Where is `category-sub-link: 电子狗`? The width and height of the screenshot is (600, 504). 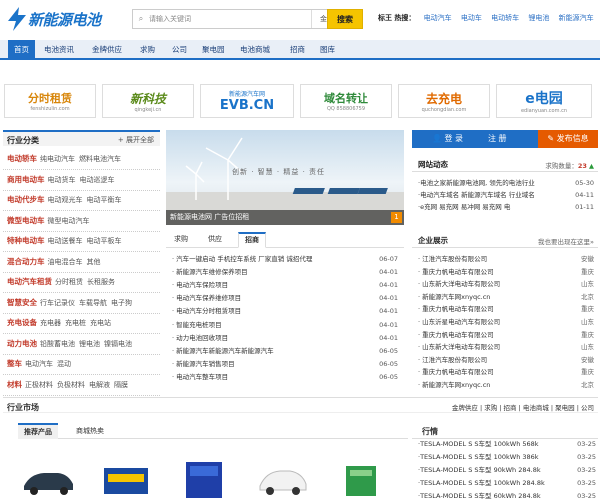 category-sub-link: 电子狗 is located at coordinates (121, 303).